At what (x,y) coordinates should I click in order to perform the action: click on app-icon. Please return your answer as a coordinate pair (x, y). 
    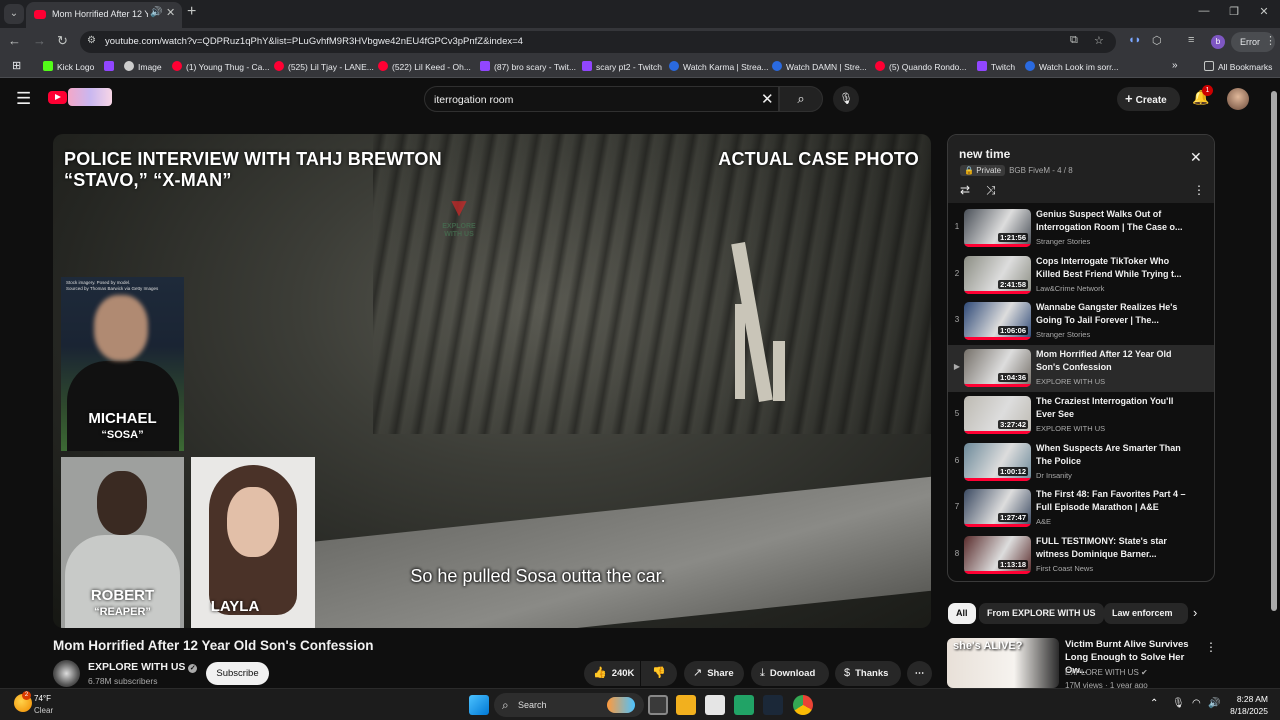
    Looking at the image, I should click on (715, 705).